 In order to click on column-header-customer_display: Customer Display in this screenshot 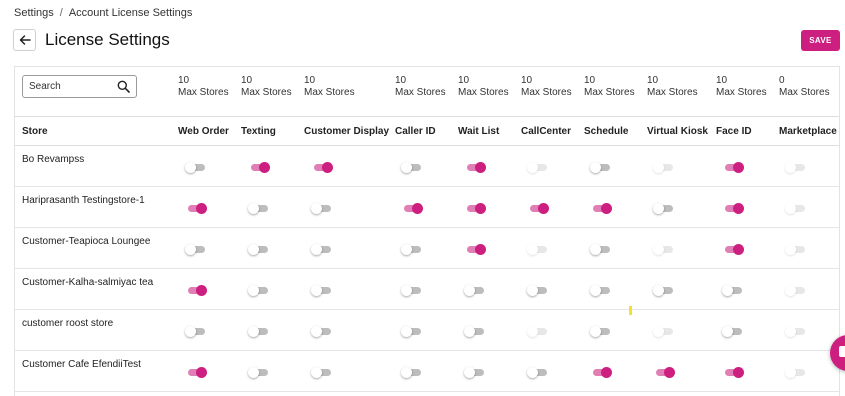, I will do `click(347, 131)`.